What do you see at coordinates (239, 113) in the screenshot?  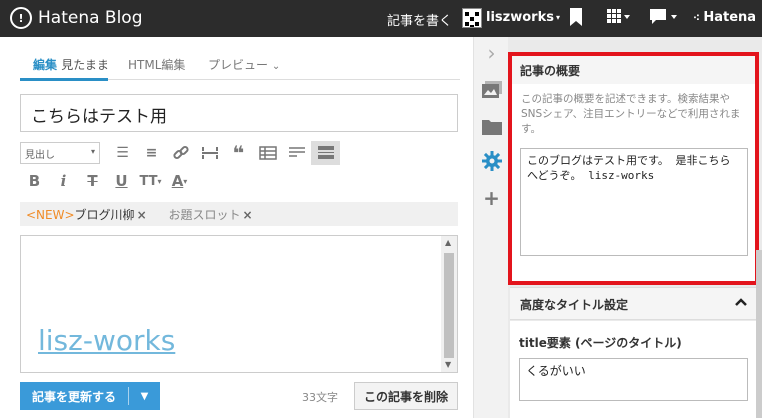 I see `title-input: こちらはテスト用` at bounding box center [239, 113].